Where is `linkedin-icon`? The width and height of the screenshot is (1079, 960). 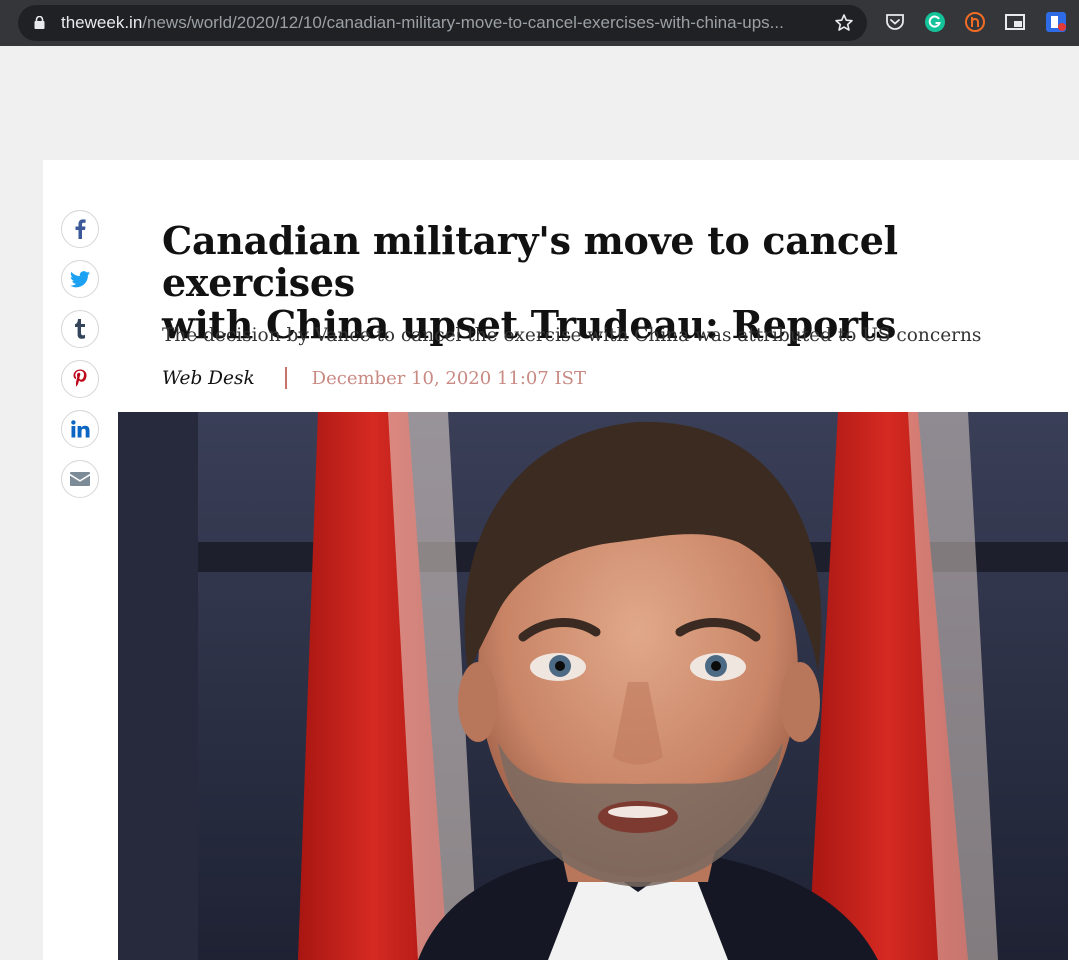
linkedin-icon is located at coordinates (79, 429).